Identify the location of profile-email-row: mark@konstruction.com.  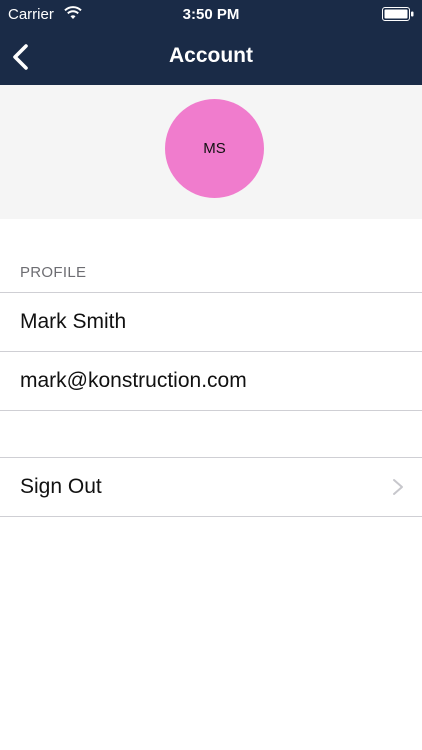
(211, 381).